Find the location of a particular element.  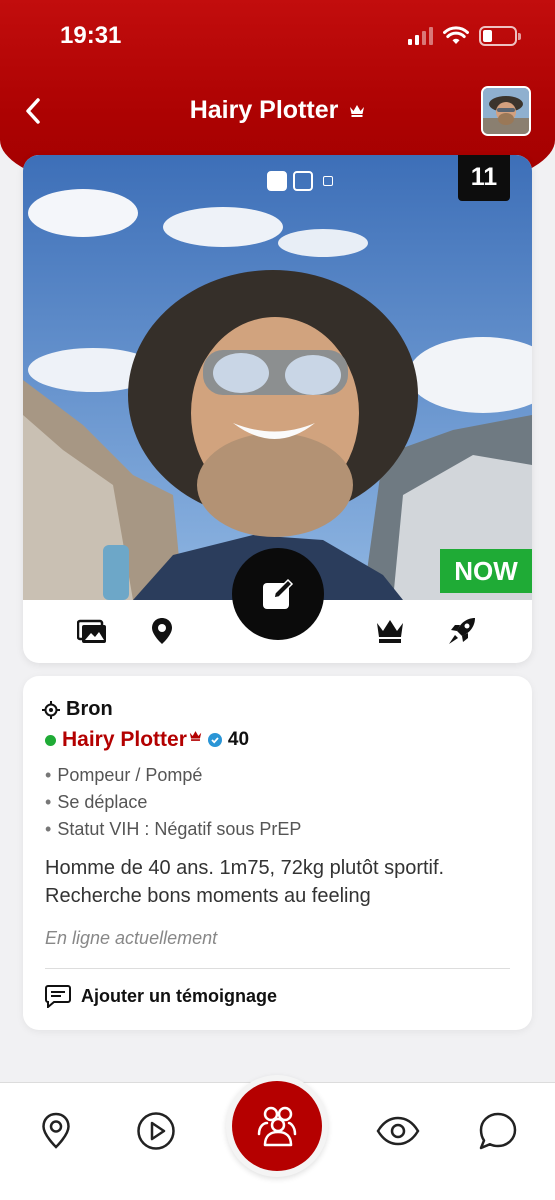

divider is located at coordinates (277, 968).